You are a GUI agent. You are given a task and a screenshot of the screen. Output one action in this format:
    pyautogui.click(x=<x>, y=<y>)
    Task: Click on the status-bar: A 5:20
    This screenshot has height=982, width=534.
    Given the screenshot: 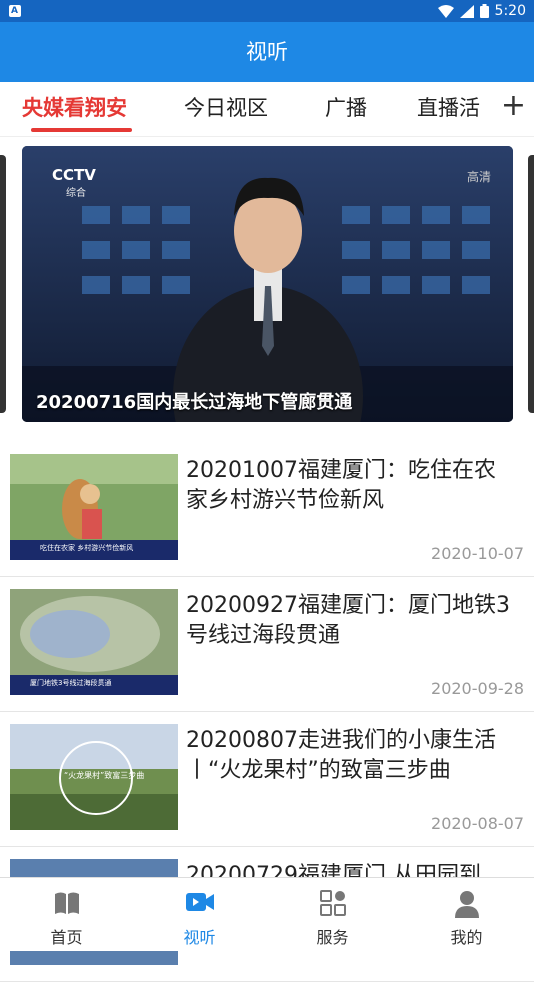 What is the action you would take?
    pyautogui.click(x=267, y=11)
    